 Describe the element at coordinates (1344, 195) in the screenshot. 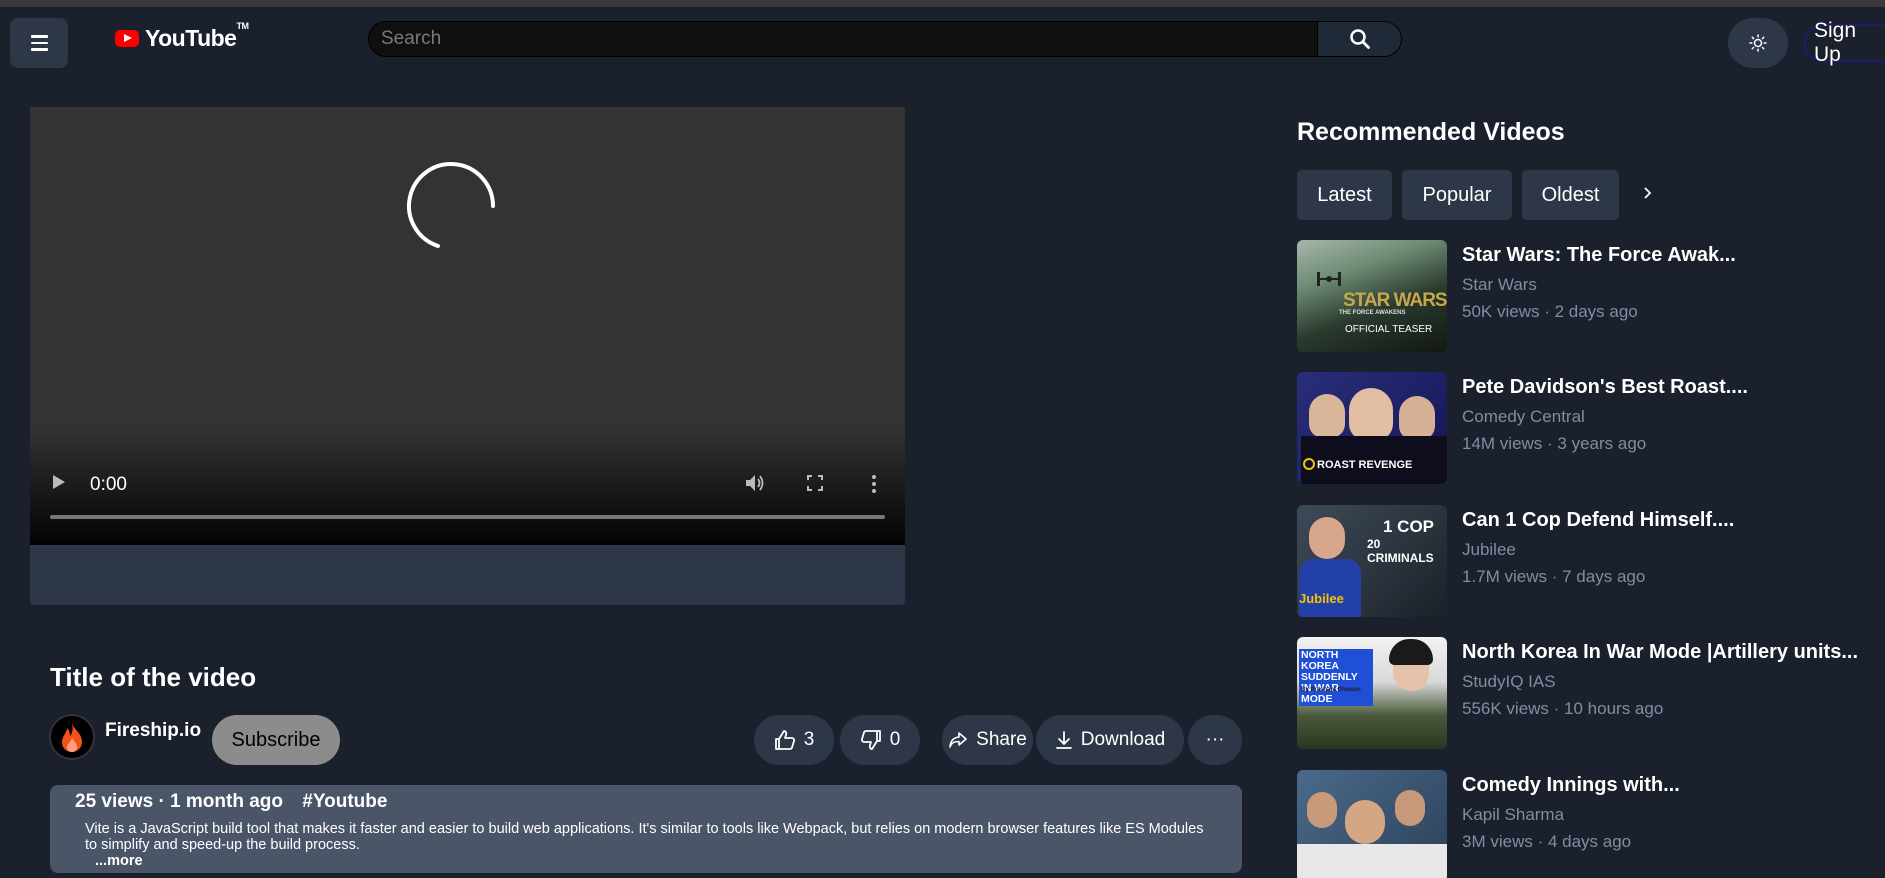

I see `filter-latest: Latest` at that location.